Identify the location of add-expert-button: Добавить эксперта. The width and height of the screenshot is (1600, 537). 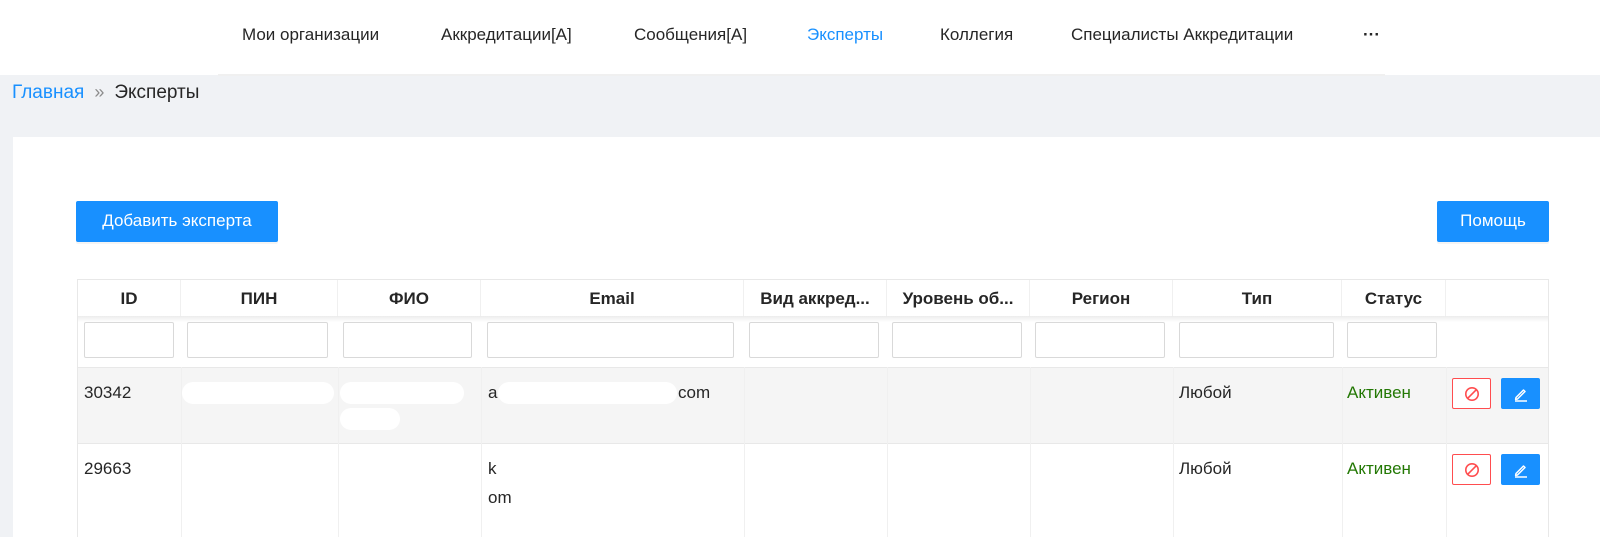
(177, 221).